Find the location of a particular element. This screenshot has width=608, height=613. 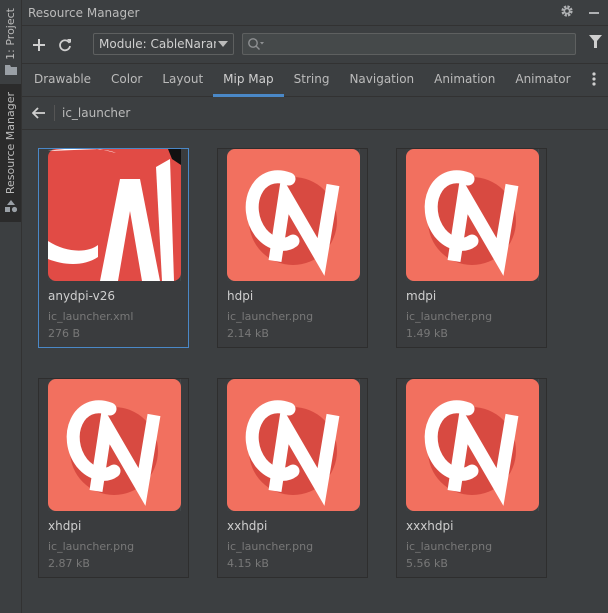

window-title: Resource Manager is located at coordinates (84, 12).